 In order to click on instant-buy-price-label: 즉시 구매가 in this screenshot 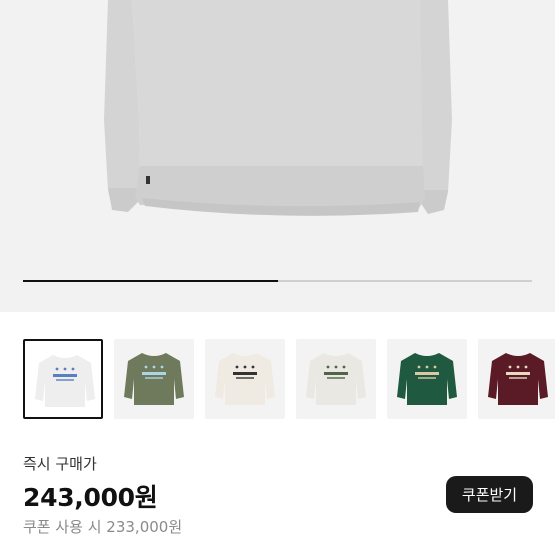, I will do `click(60, 464)`.